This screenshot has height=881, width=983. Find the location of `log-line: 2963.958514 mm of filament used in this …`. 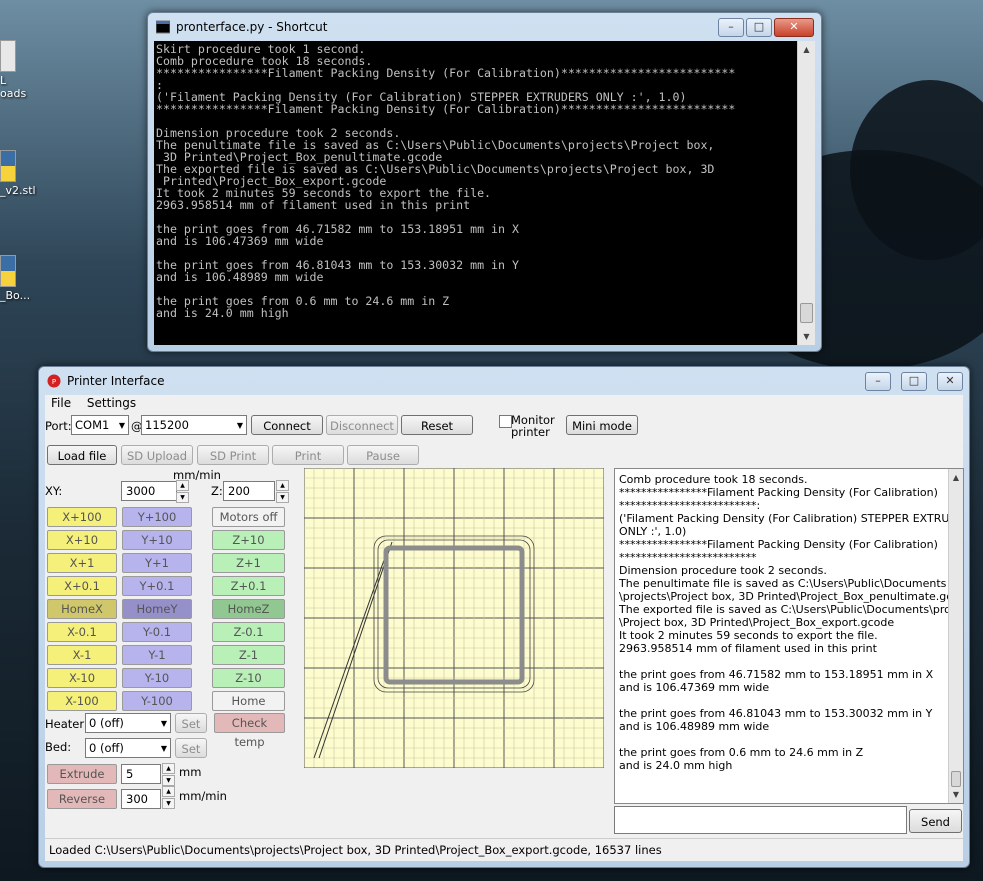

log-line: 2963.958514 mm of filament used in this … is located at coordinates (748, 648).